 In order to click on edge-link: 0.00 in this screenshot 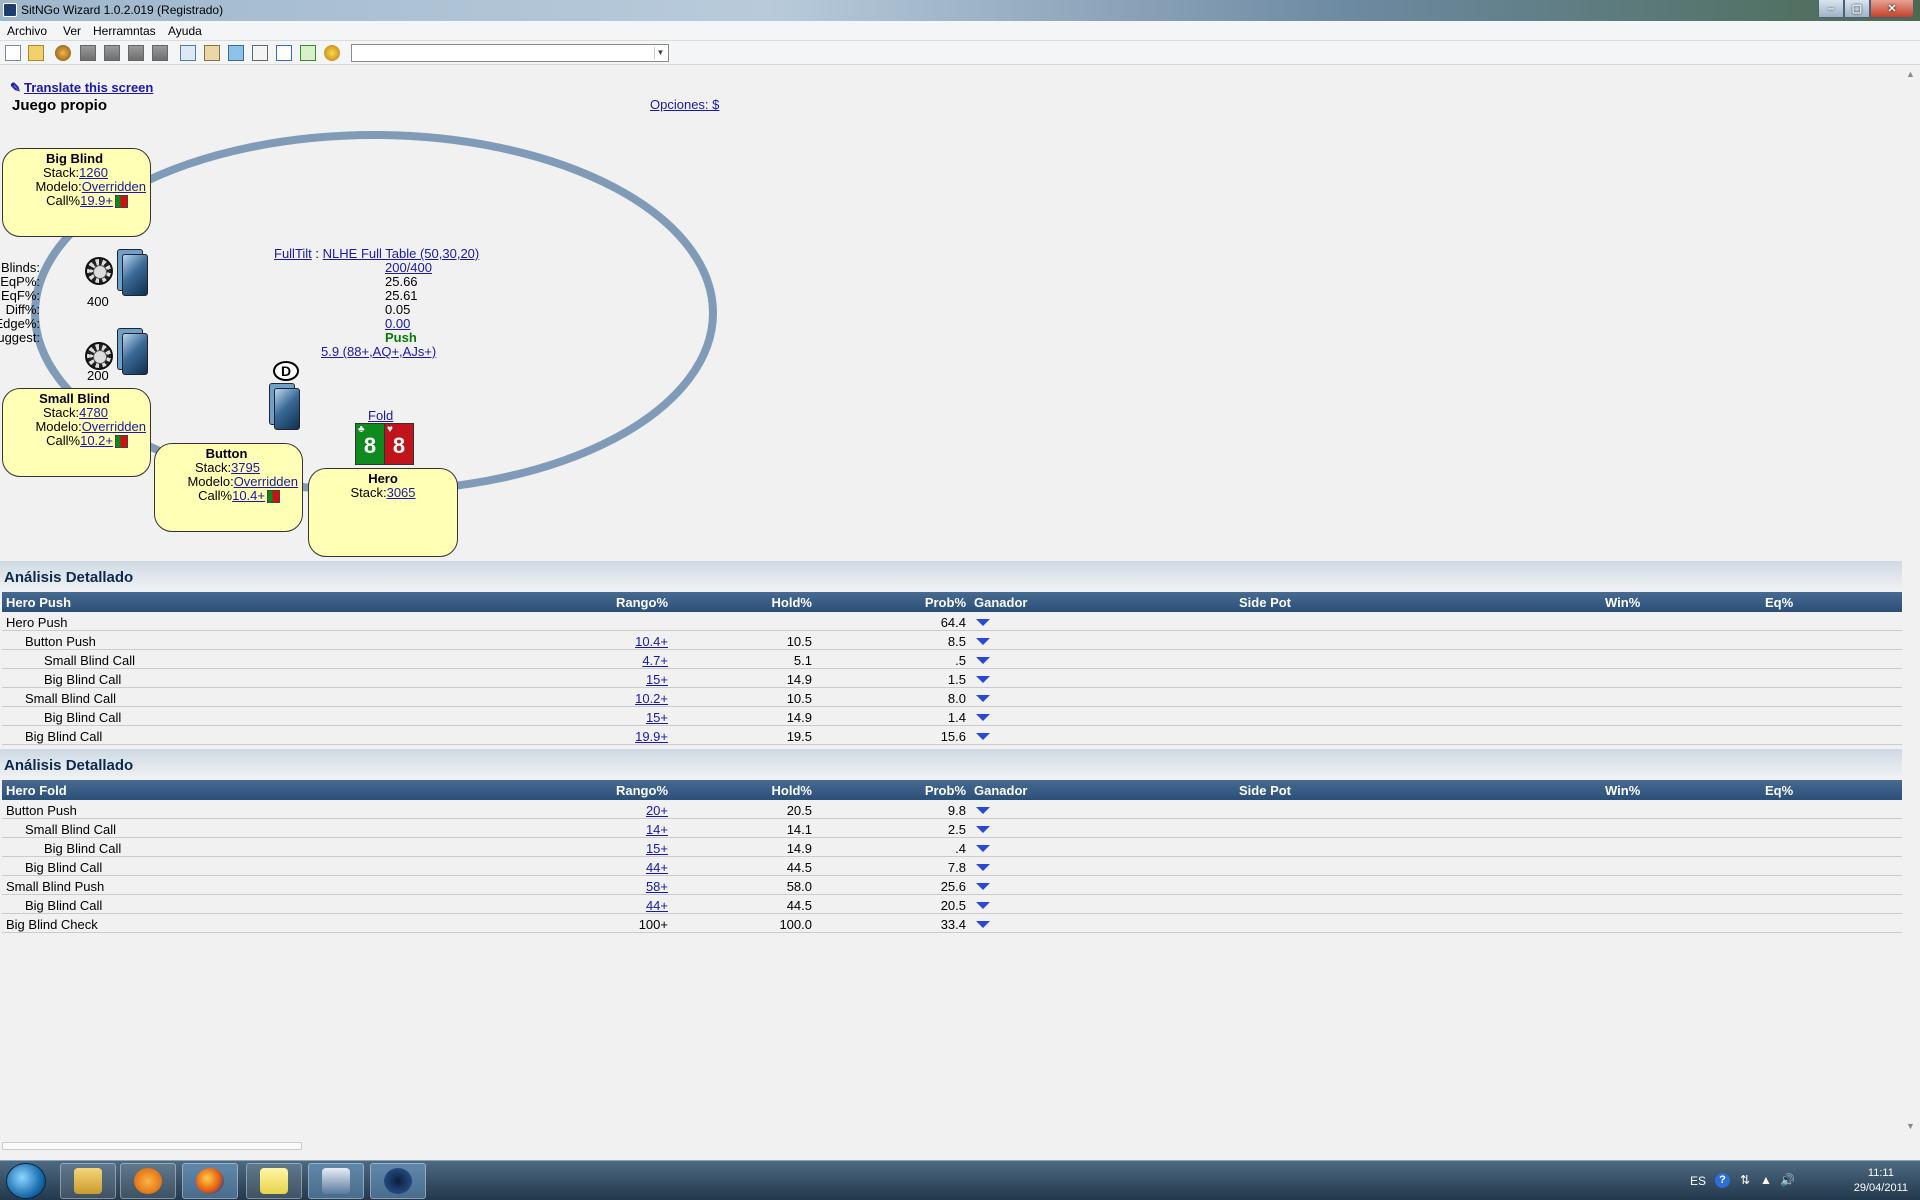, I will do `click(397, 324)`.